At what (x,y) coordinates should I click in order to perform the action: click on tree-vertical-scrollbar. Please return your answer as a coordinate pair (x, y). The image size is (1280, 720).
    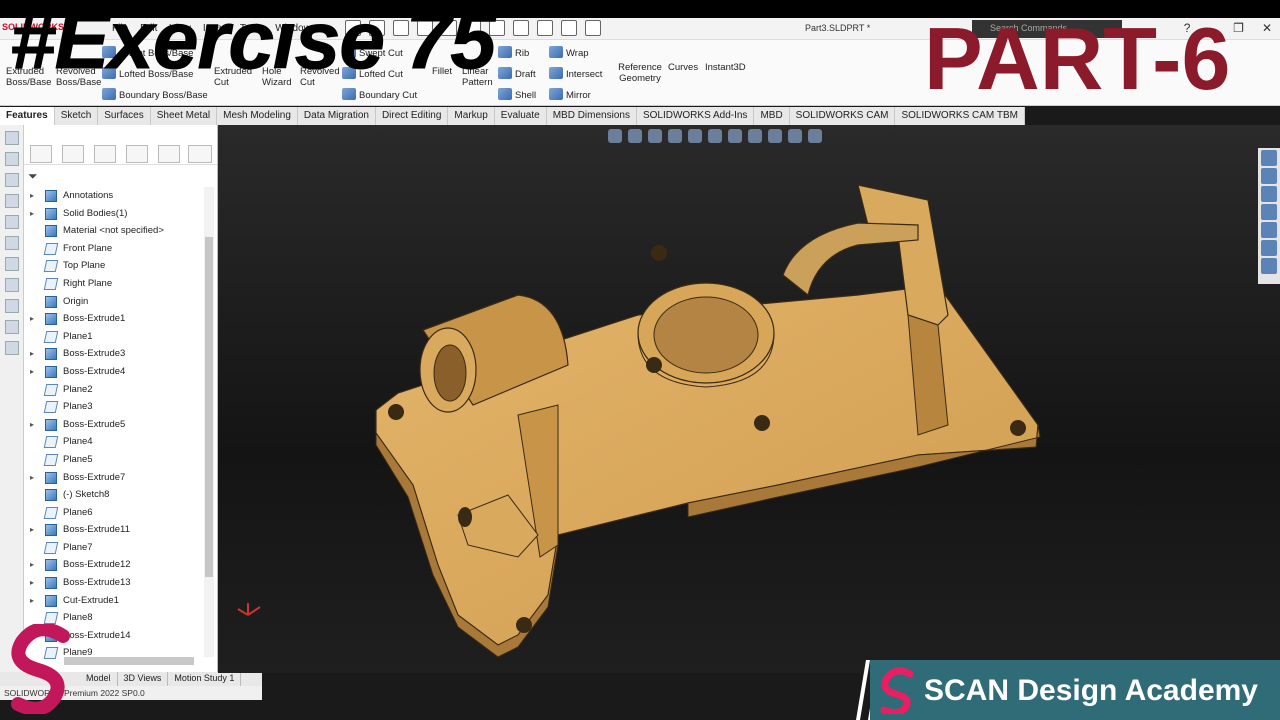
    Looking at the image, I should click on (209, 422).